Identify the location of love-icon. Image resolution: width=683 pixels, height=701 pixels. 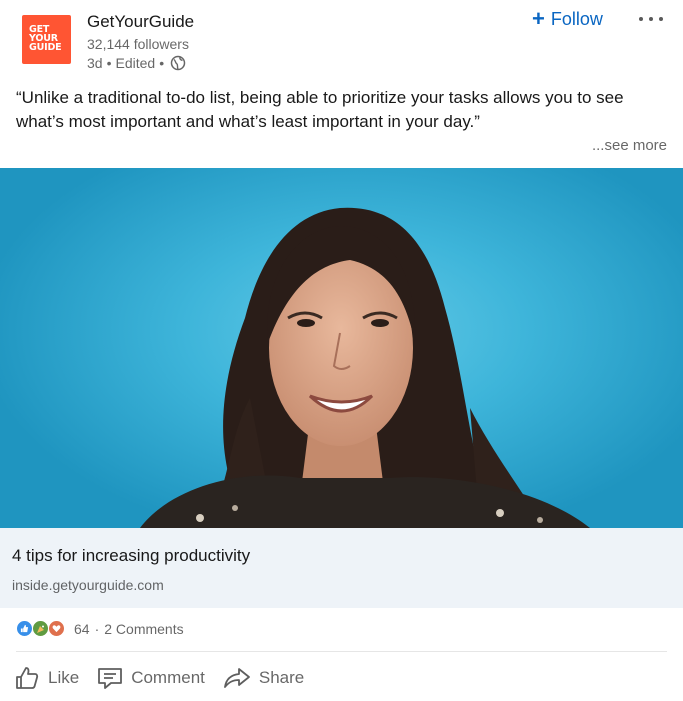
(56, 628).